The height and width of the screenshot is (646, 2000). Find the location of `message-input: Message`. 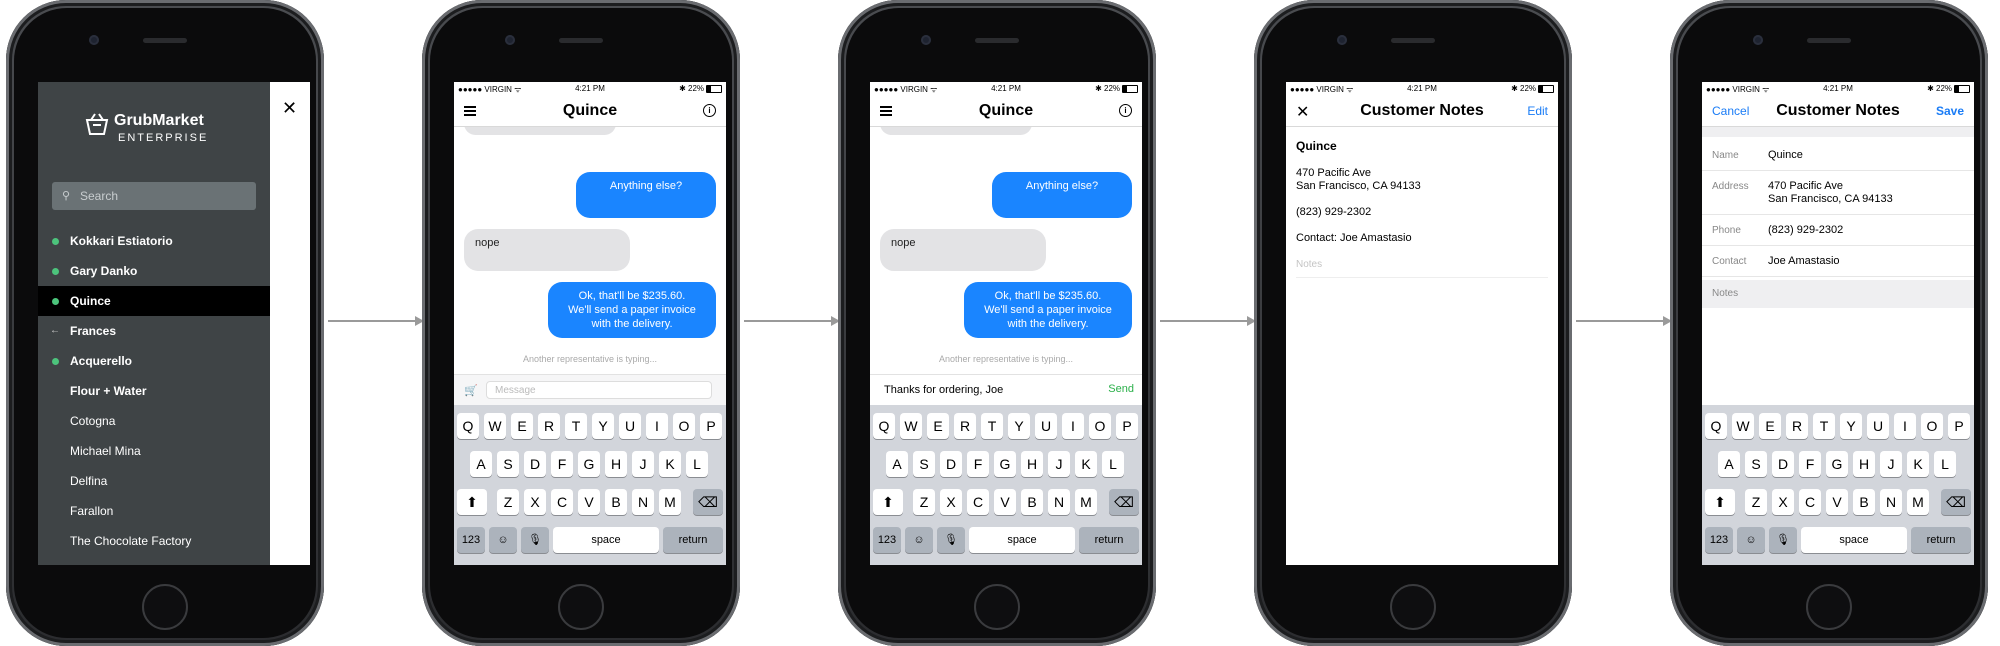

message-input: Message is located at coordinates (599, 390).